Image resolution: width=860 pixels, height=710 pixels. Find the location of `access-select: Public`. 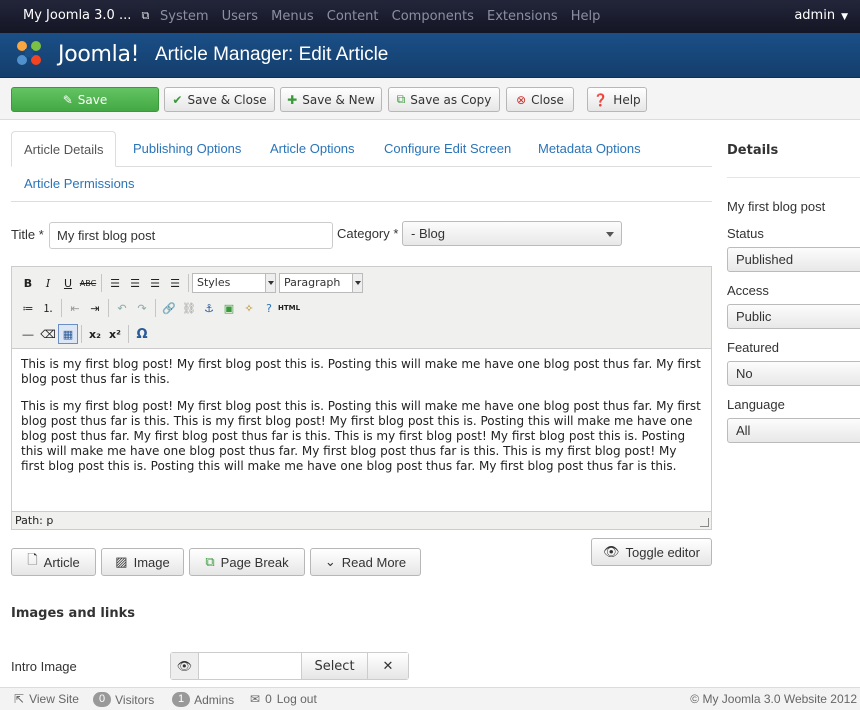

access-select: Public is located at coordinates (793, 316).